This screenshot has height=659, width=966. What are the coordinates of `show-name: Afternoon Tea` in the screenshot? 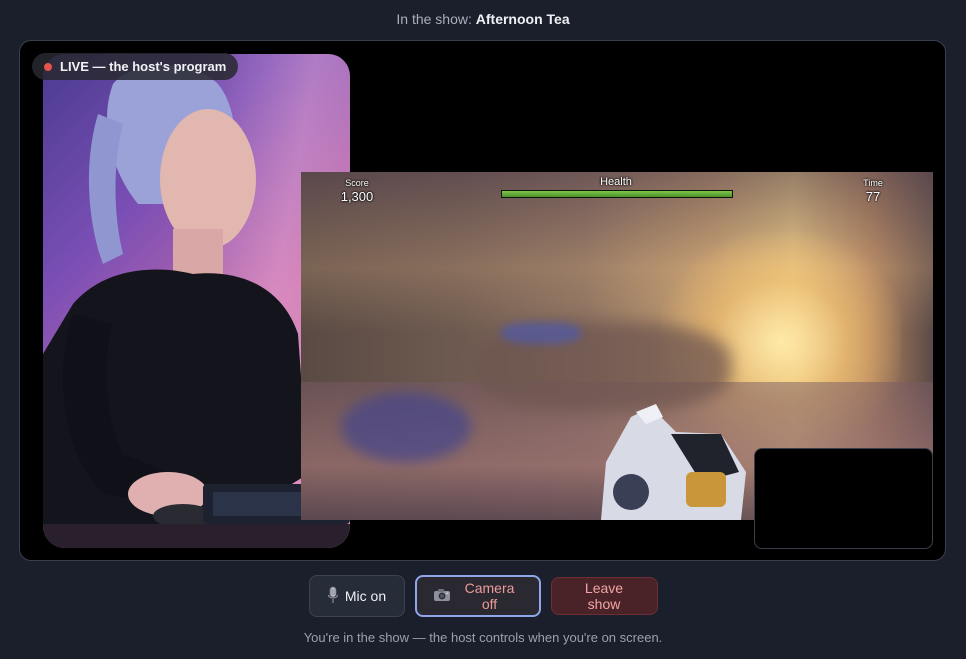 It's located at (522, 19).